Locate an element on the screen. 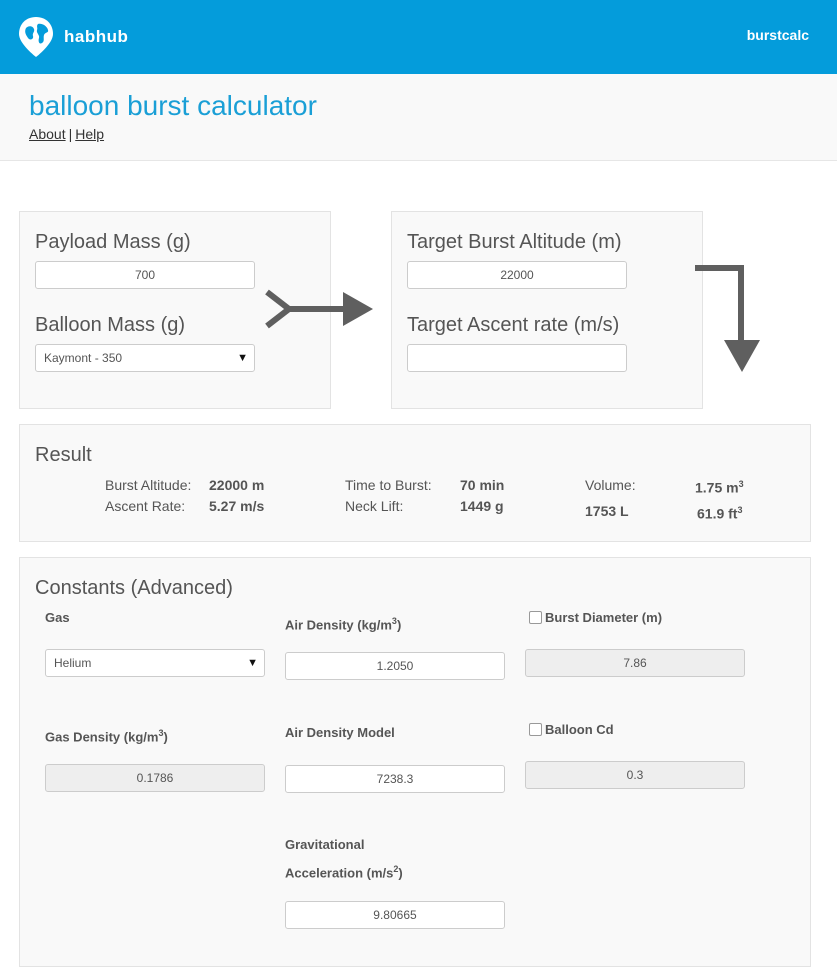 Image resolution: width=837 pixels, height=967 pixels. help-link: Help is located at coordinates (89, 134).